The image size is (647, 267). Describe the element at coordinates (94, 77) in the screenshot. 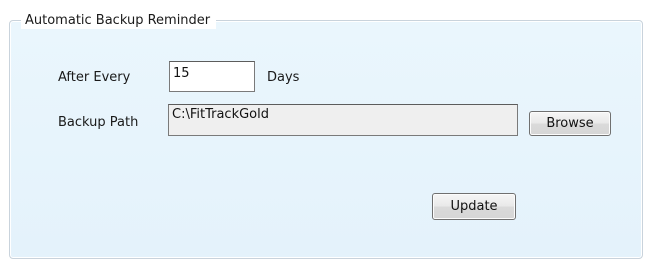

I see `after-every-label: After Every` at that location.